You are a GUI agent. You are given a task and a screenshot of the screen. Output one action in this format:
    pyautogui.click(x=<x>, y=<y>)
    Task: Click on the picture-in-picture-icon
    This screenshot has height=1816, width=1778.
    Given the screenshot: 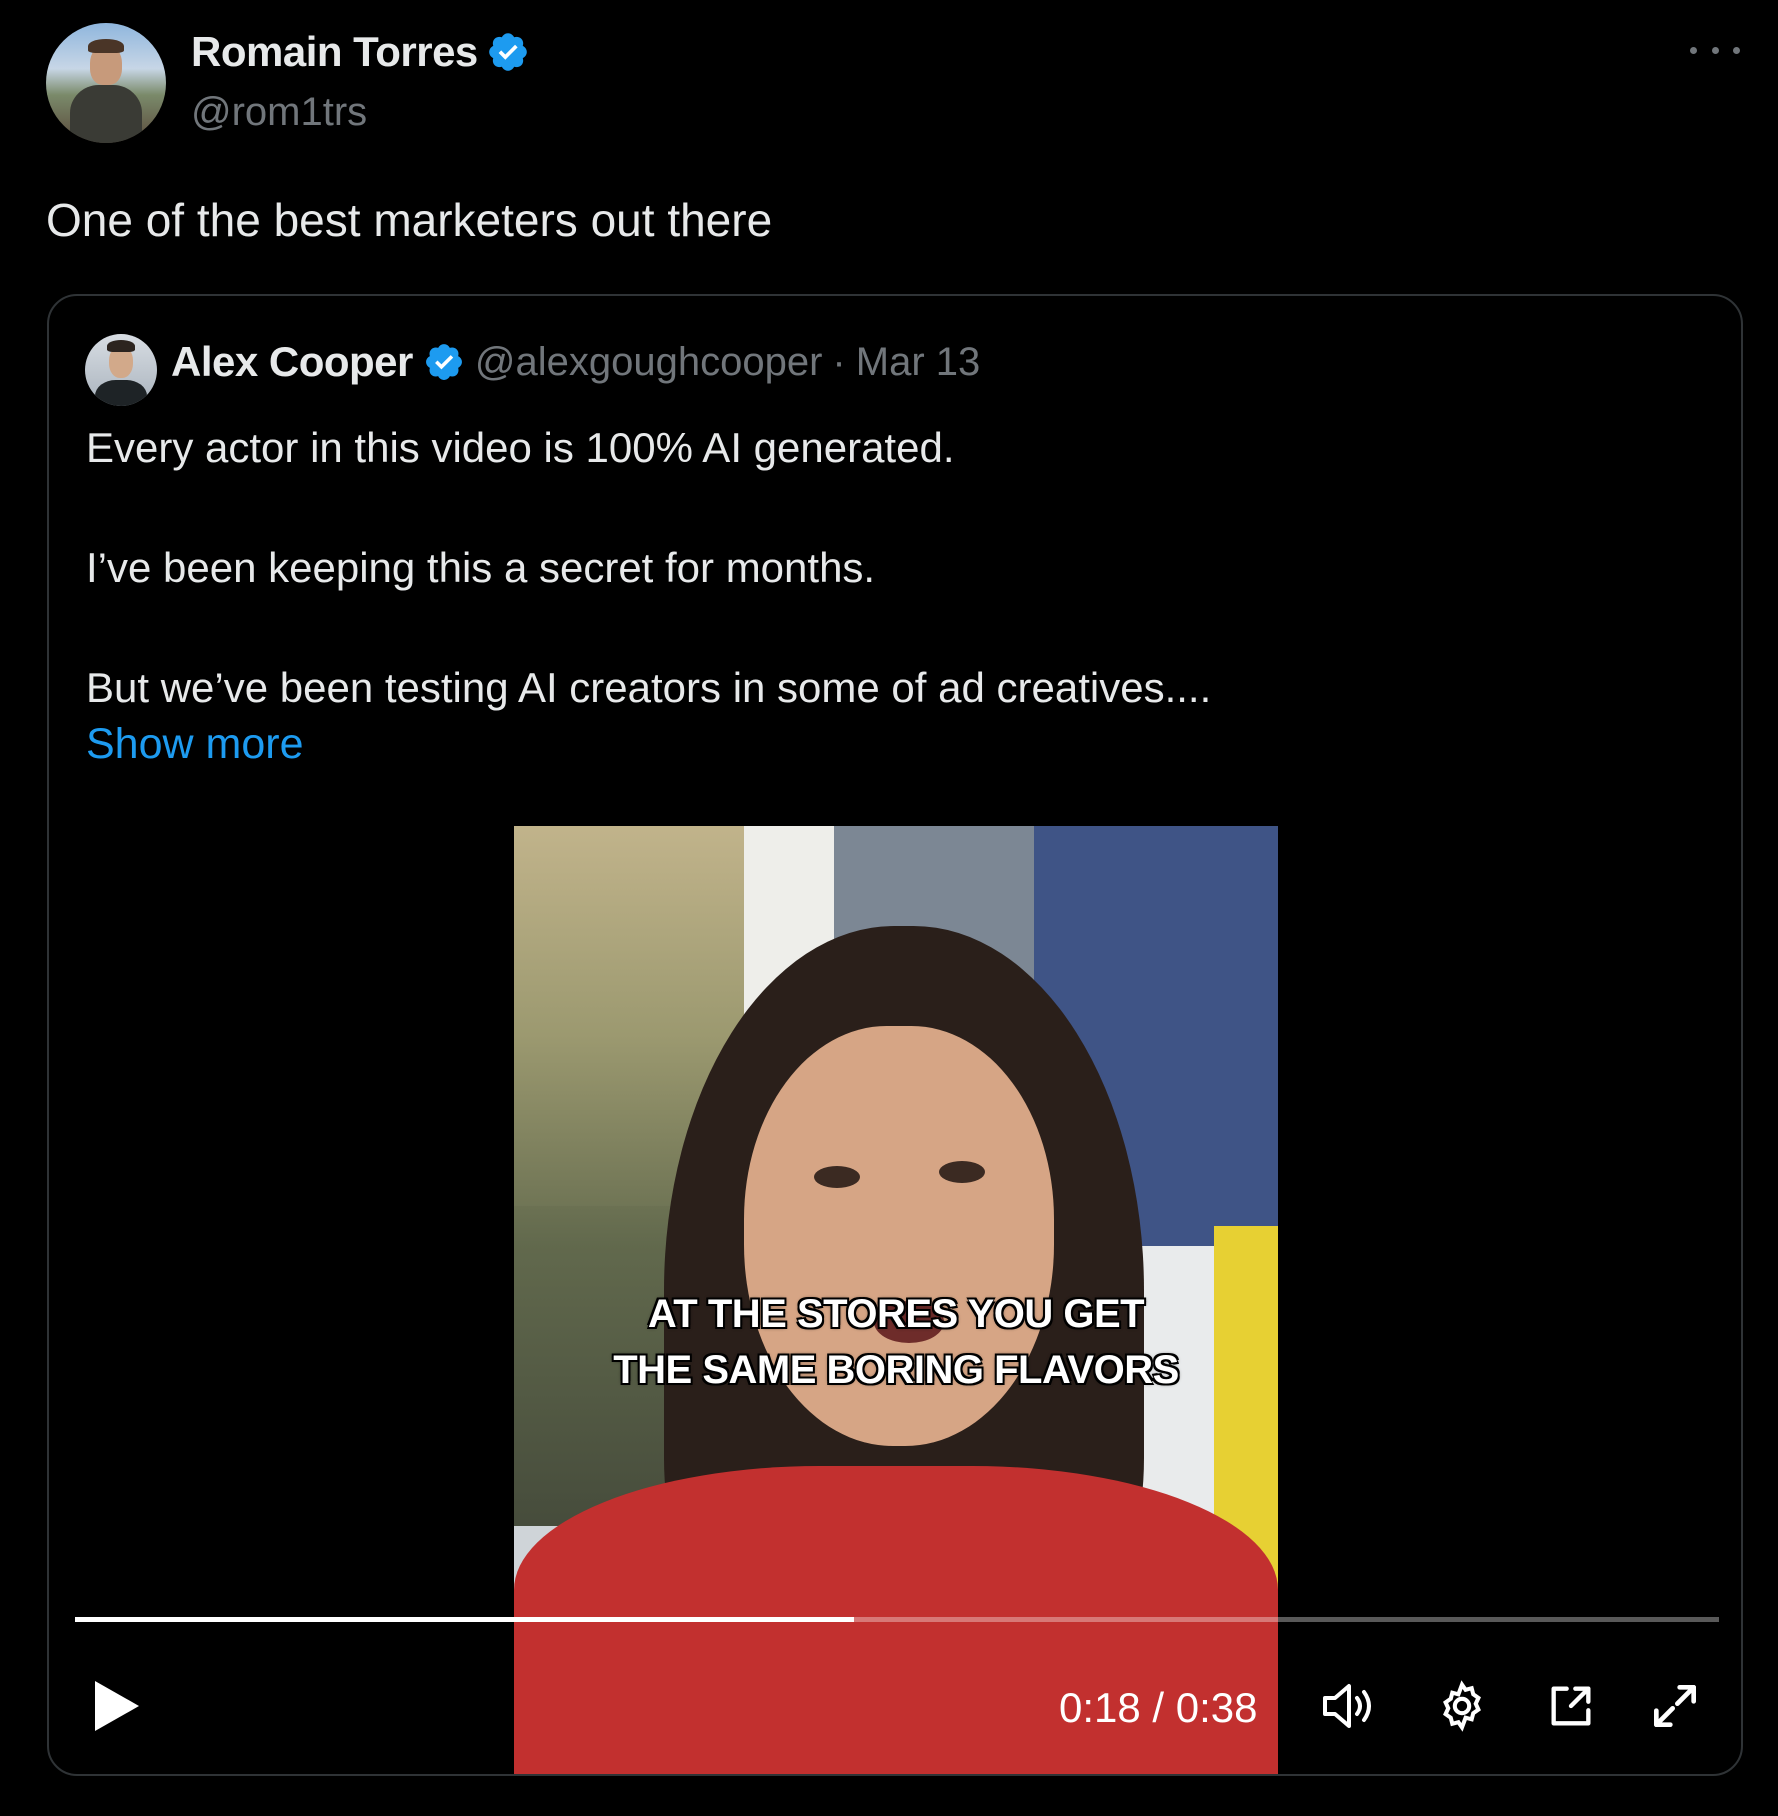 What is the action you would take?
    pyautogui.click(x=1571, y=1706)
    